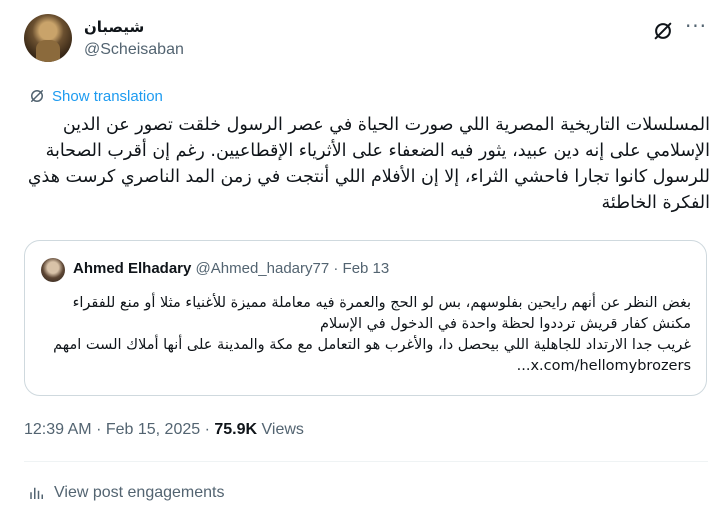 This screenshot has width=723, height=523. I want to click on quoted-header: Ahmed Elhadary @Ahmed_hadary77 · Feb 13, so click(231, 268).